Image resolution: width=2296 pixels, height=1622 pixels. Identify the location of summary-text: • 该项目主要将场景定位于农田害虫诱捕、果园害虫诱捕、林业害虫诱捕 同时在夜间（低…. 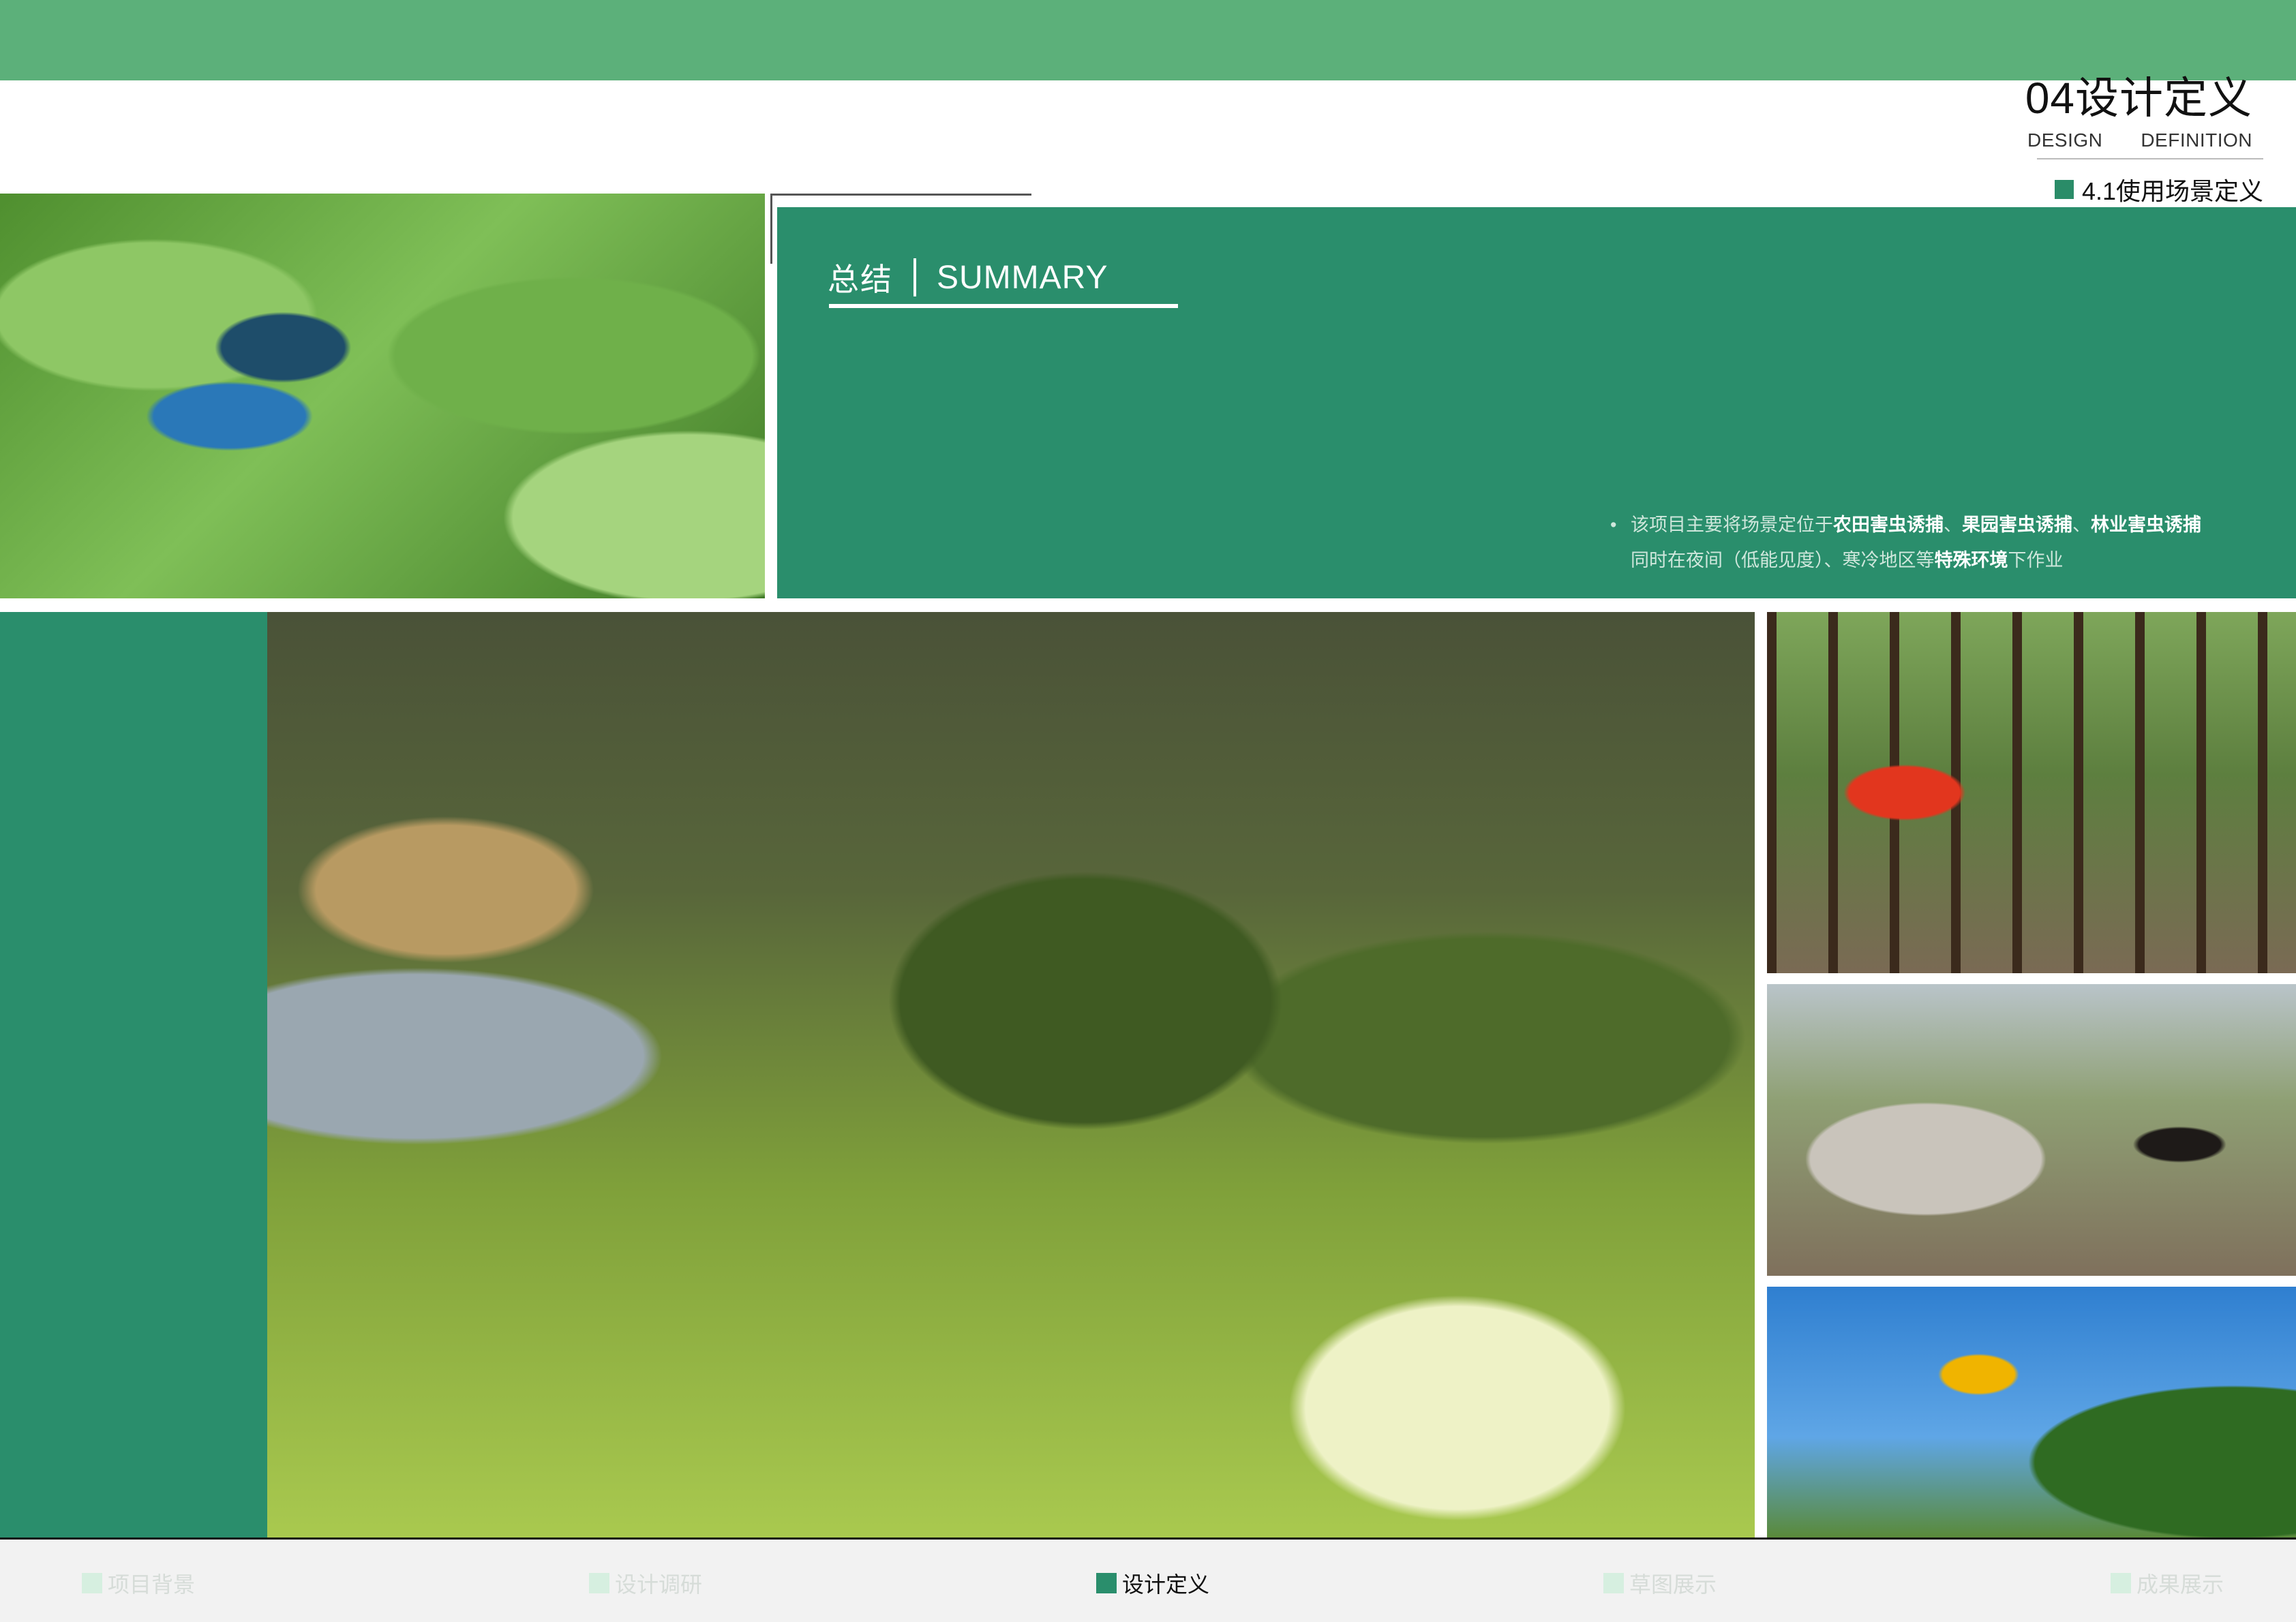
(1906, 542).